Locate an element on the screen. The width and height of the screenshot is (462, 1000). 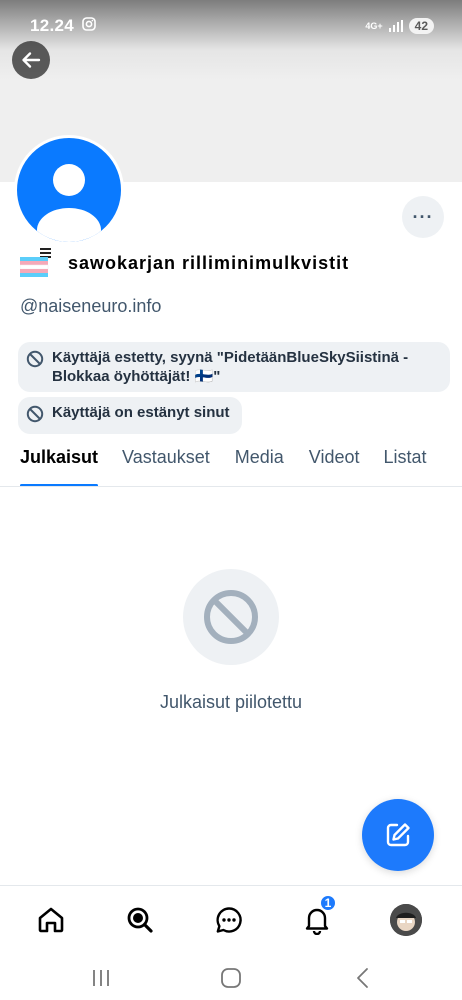
blocked-by-text: Käyttäjä on estänyt sinut is located at coordinates (141, 412).